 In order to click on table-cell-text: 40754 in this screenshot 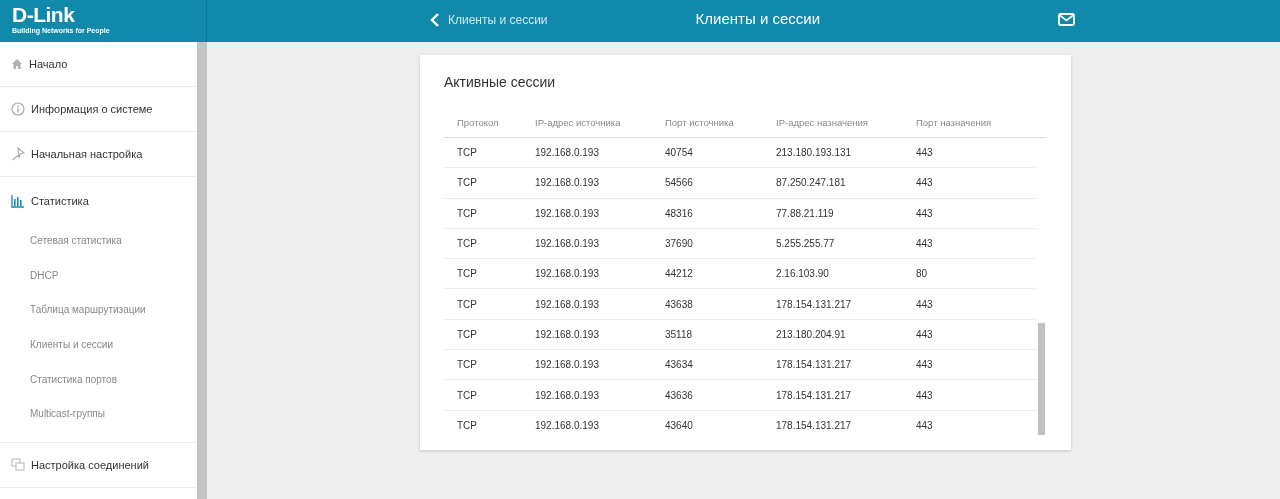, I will do `click(679, 153)`.